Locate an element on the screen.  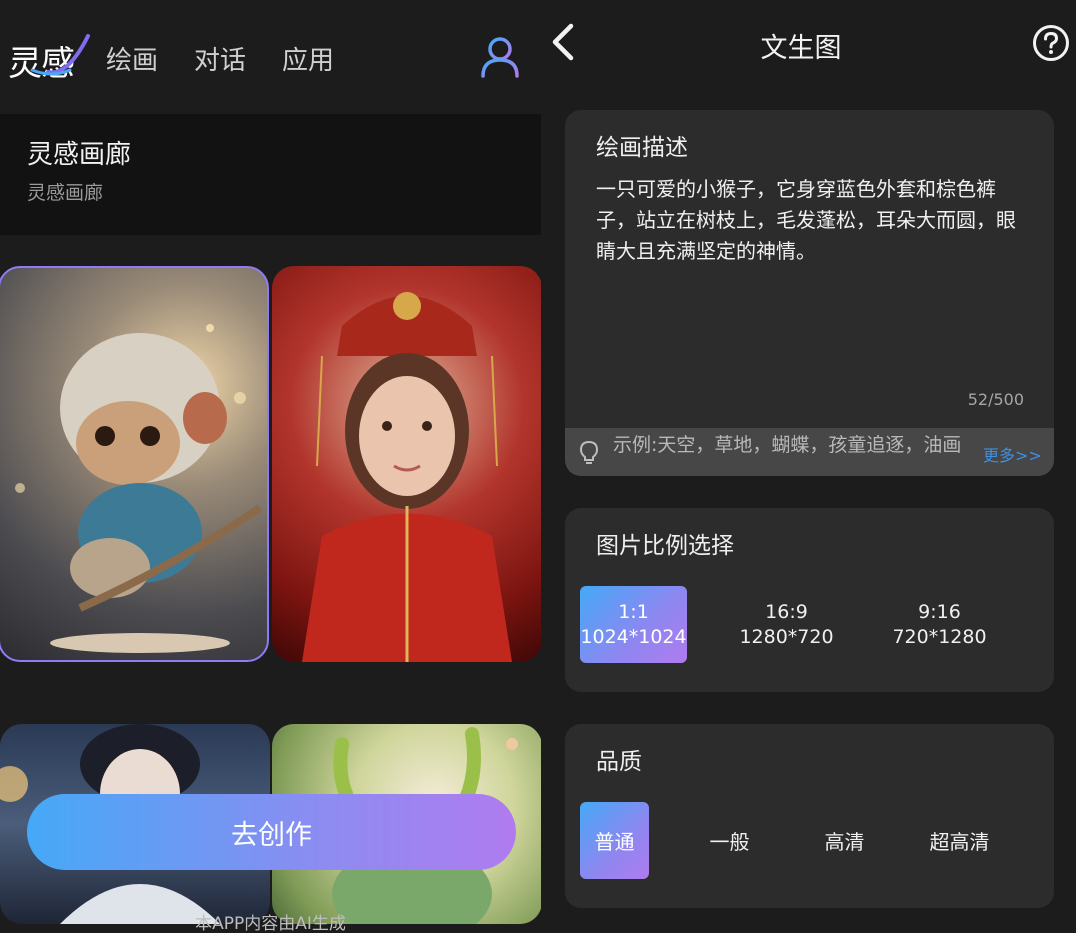
app-logo: 灵感 is located at coordinates (50, 58).